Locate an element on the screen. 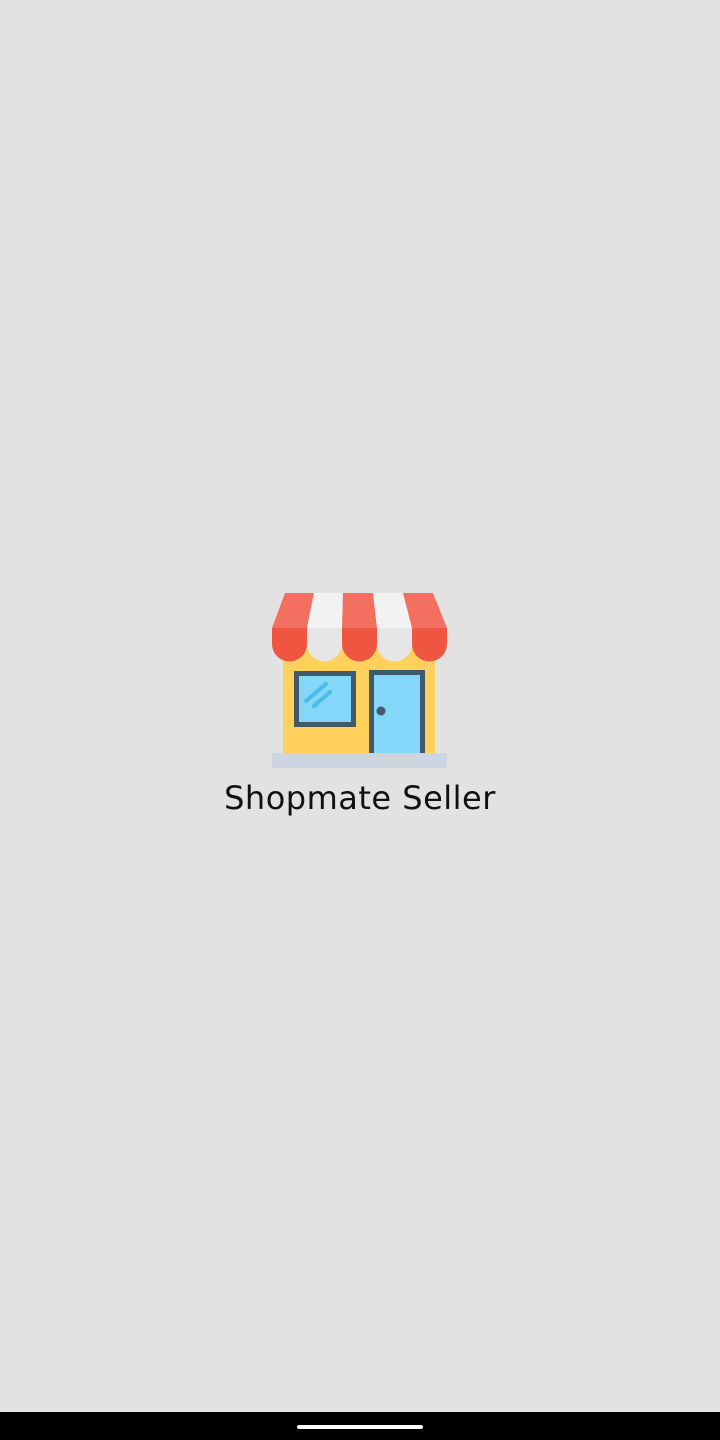 The image size is (720, 1440). app-title: Shopmate Seller is located at coordinates (360, 798).